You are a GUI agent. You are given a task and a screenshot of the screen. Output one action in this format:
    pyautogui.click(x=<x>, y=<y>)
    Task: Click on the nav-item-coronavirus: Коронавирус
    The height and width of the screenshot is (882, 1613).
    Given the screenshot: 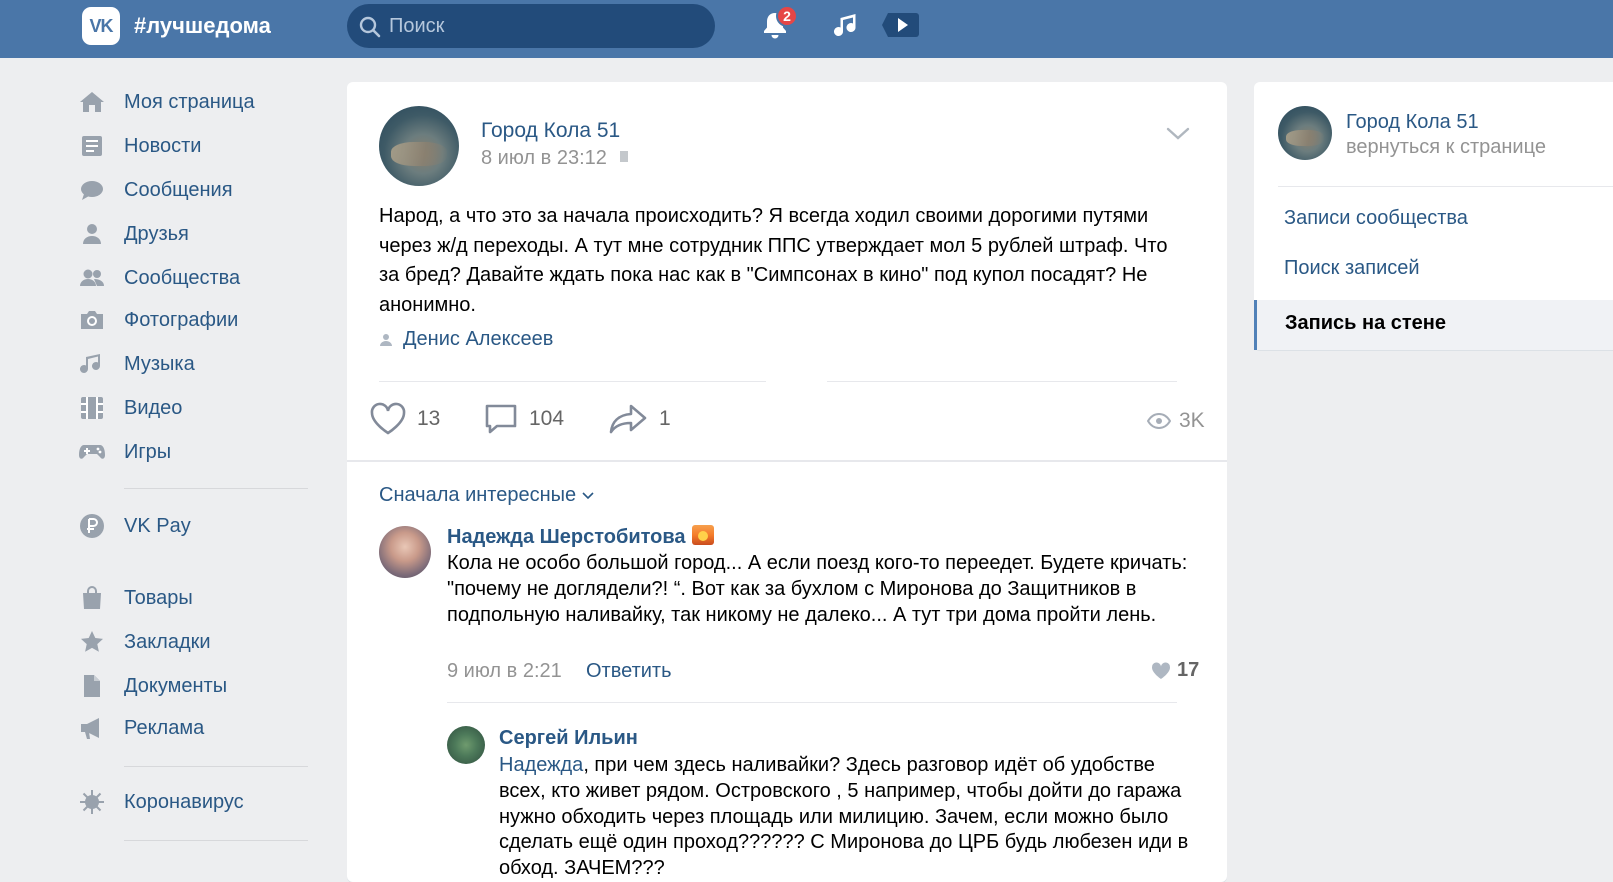 What is the action you would take?
    pyautogui.click(x=198, y=802)
    